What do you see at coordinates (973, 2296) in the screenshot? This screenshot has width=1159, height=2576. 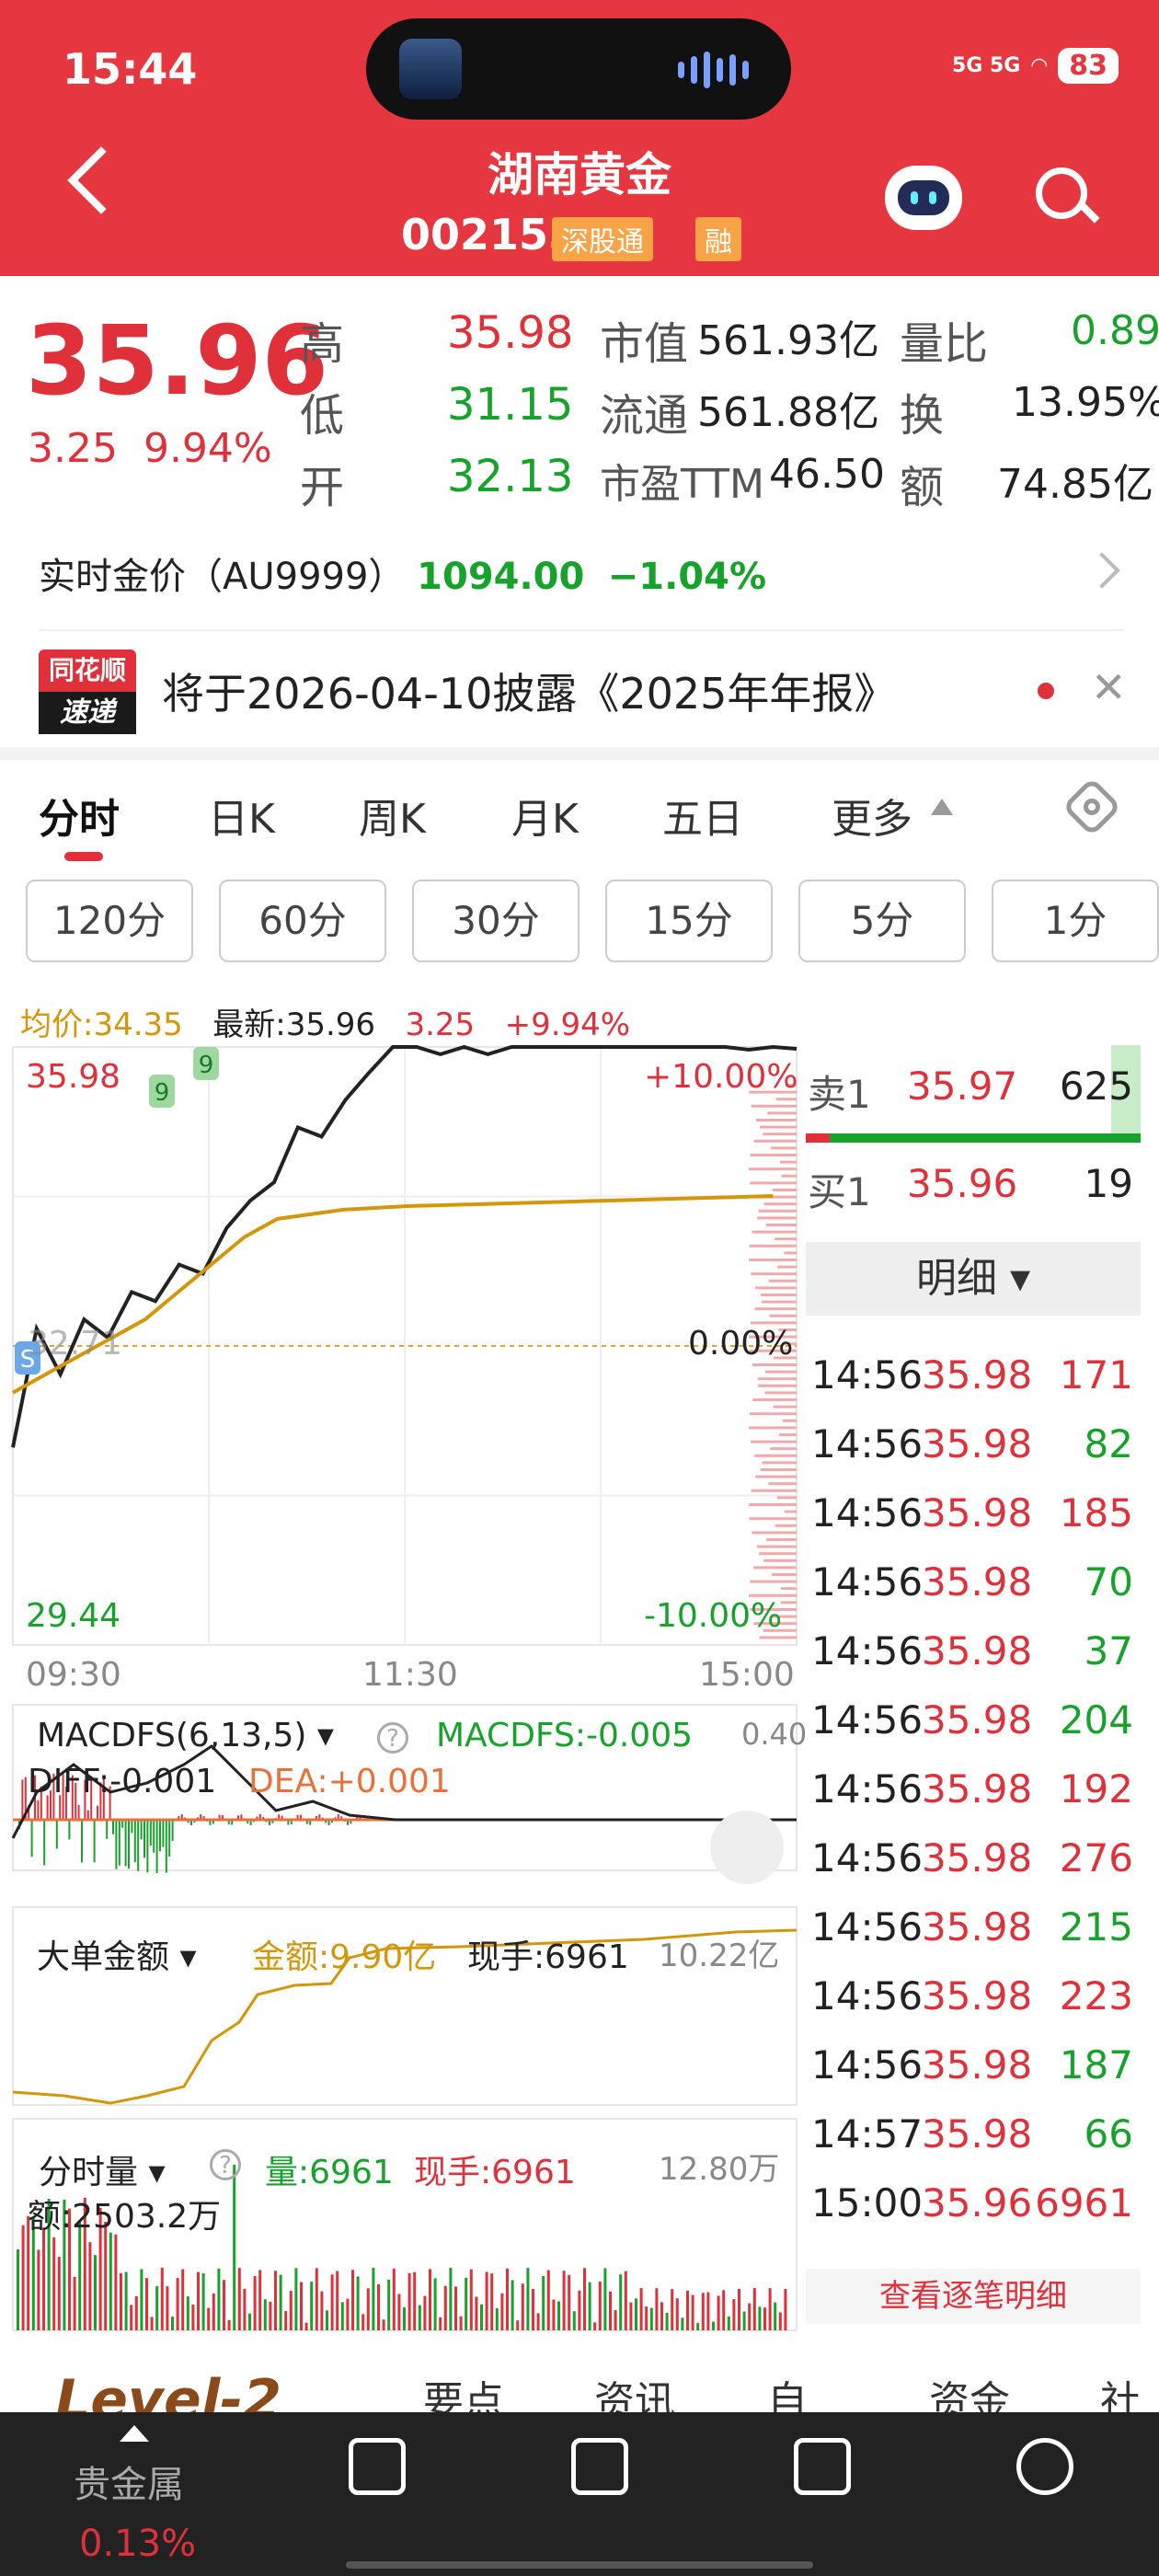 I see `view-tick-detail-link: 查看逐笔明细` at bounding box center [973, 2296].